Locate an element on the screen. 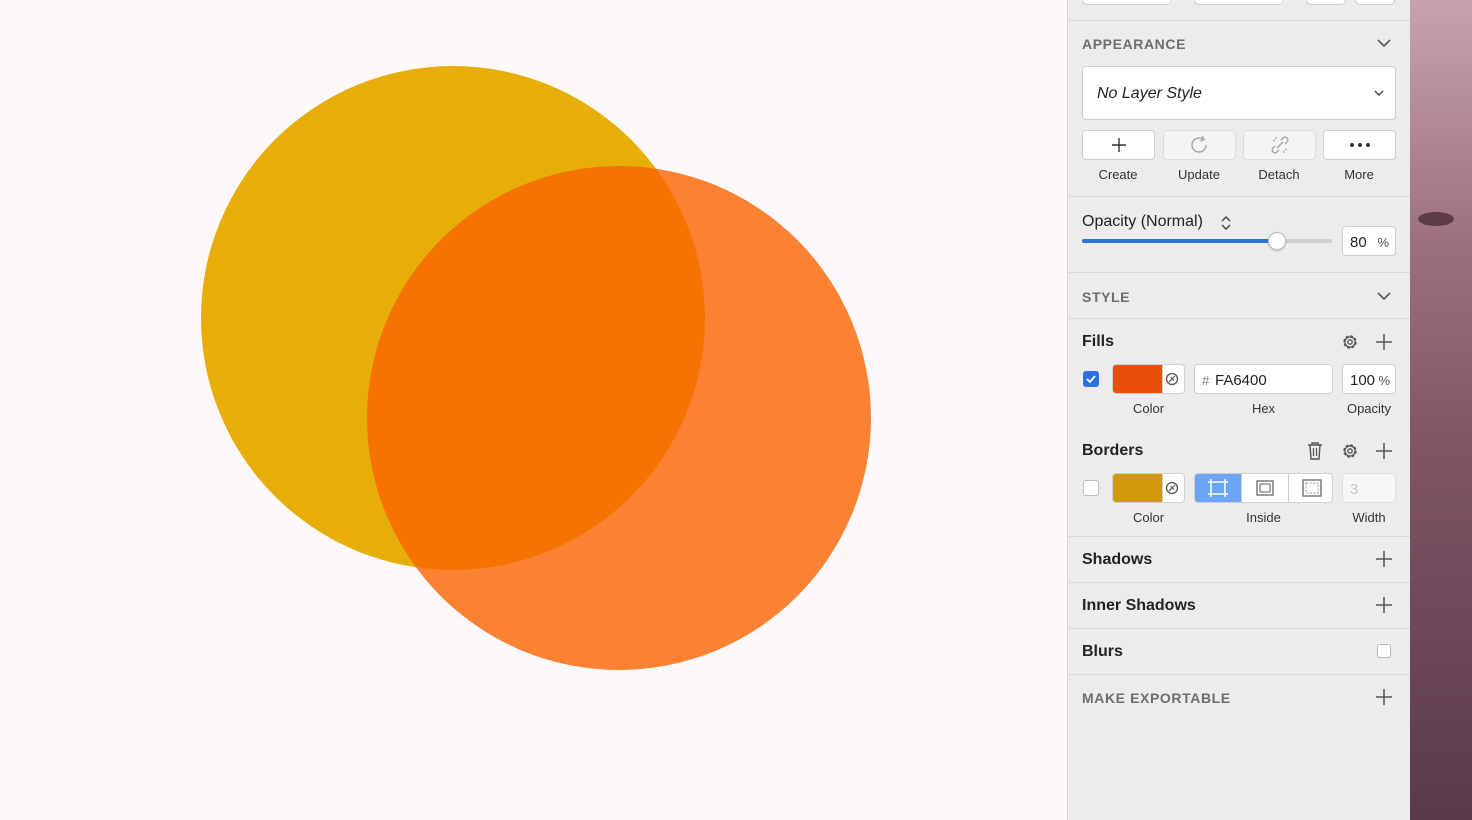 The image size is (1472, 820). desktop-wallpaper is located at coordinates (1441, 410).